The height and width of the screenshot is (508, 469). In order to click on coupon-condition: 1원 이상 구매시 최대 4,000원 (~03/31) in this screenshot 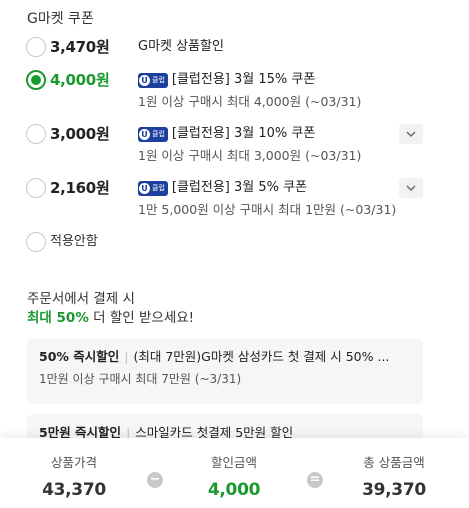, I will do `click(250, 101)`.